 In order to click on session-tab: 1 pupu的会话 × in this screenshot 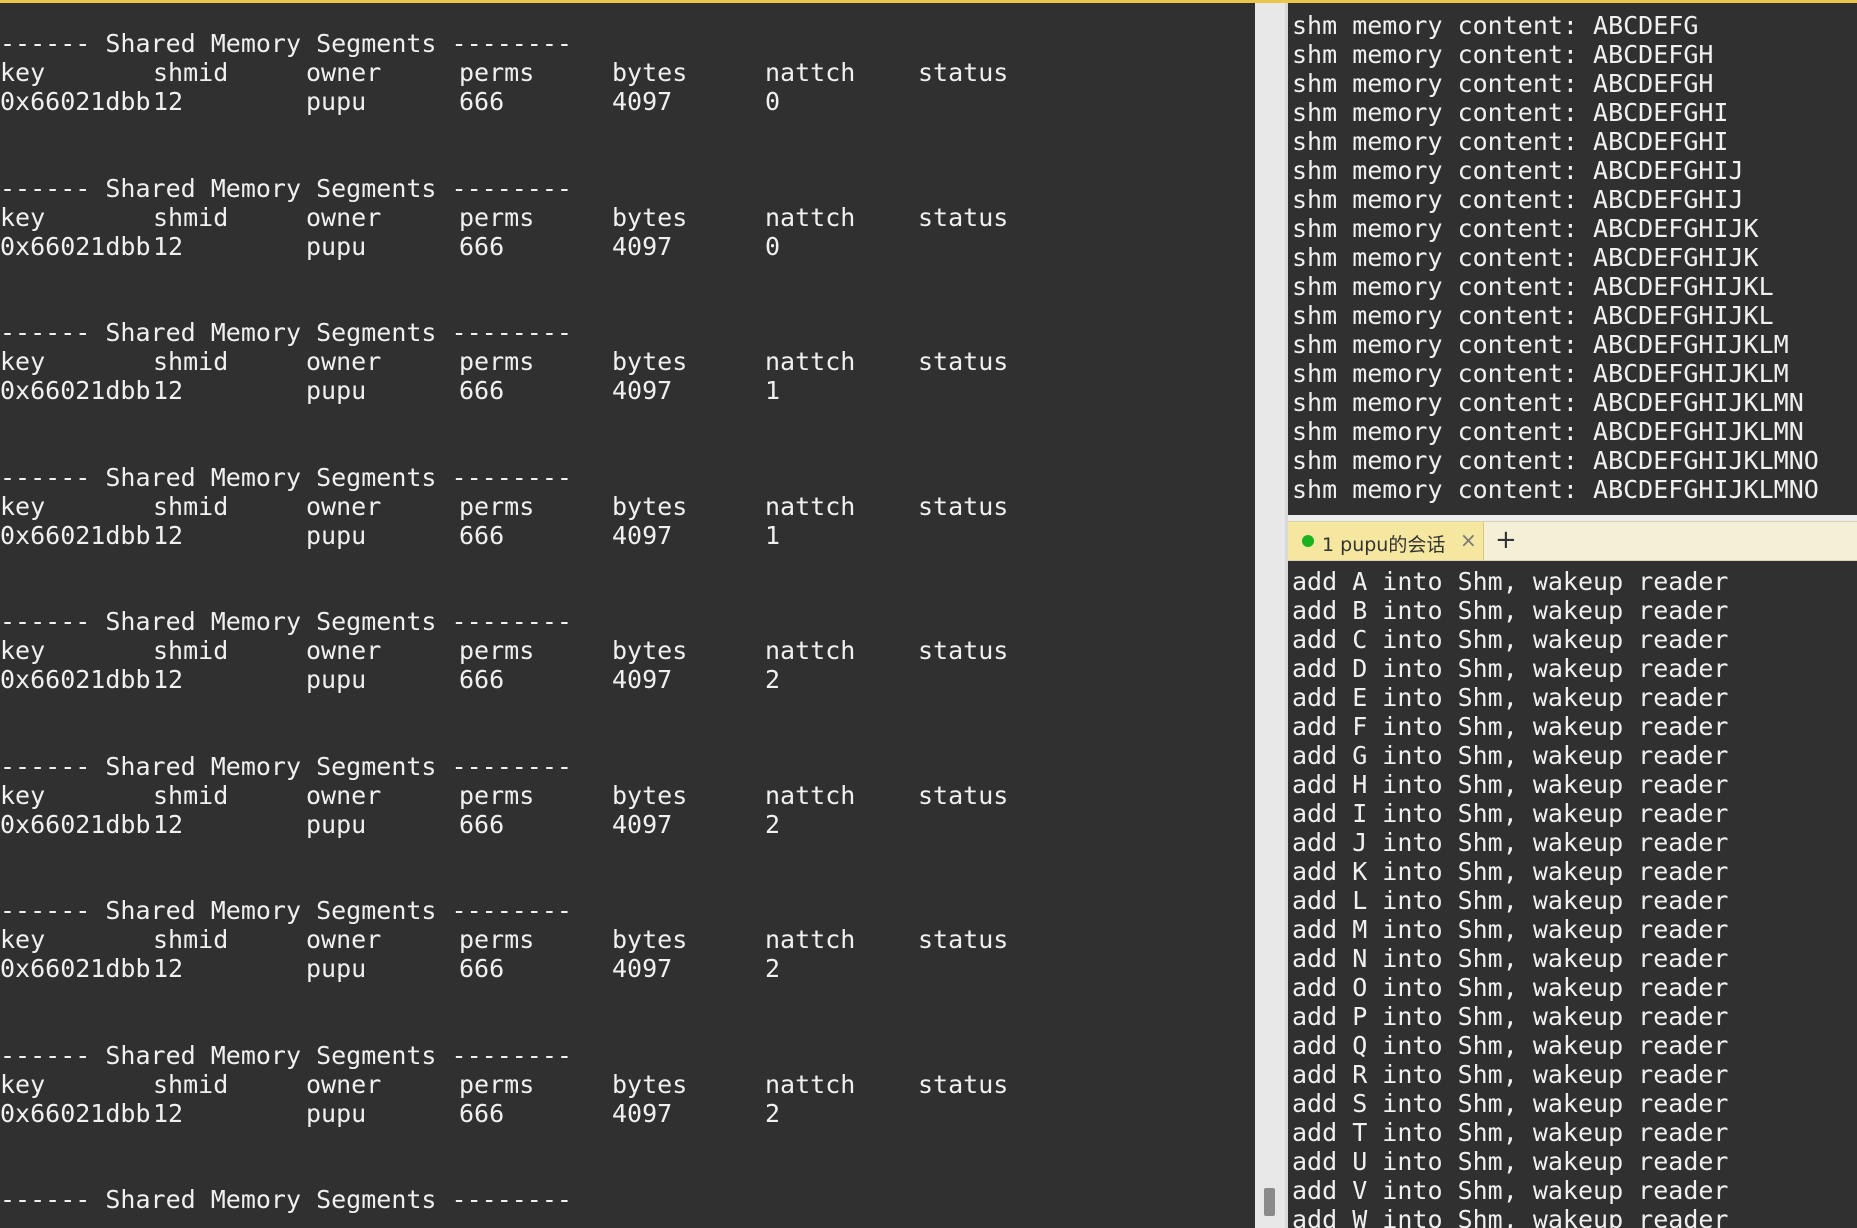, I will do `click(1386, 541)`.